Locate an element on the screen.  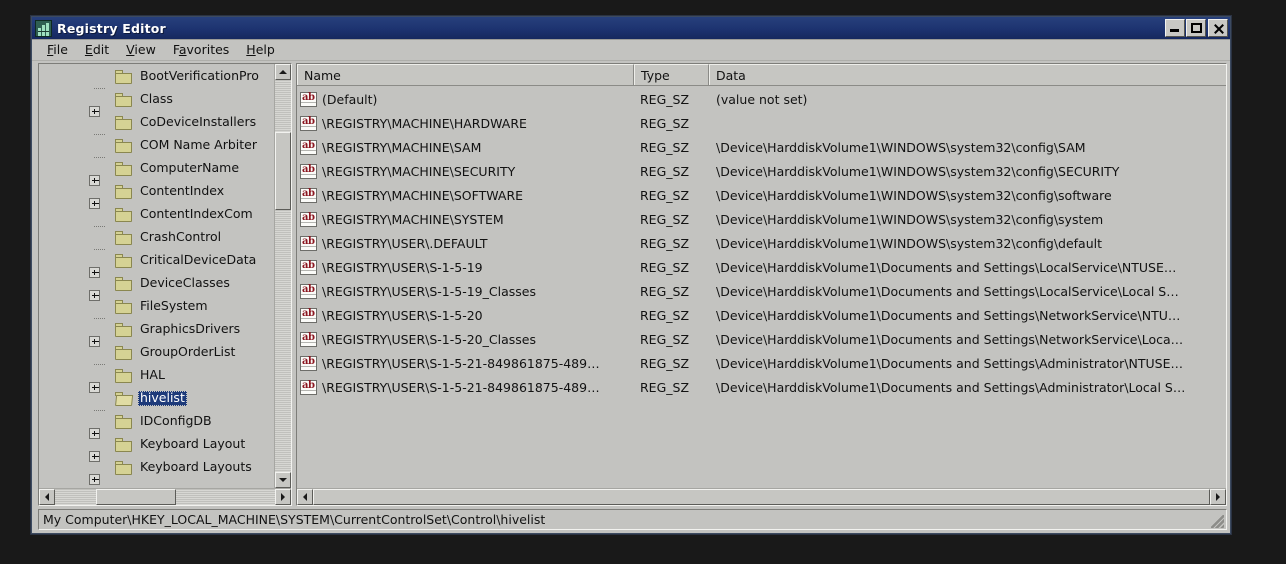
tree-item-grouporderlist: GroupOrderList is located at coordinates (156, 353).